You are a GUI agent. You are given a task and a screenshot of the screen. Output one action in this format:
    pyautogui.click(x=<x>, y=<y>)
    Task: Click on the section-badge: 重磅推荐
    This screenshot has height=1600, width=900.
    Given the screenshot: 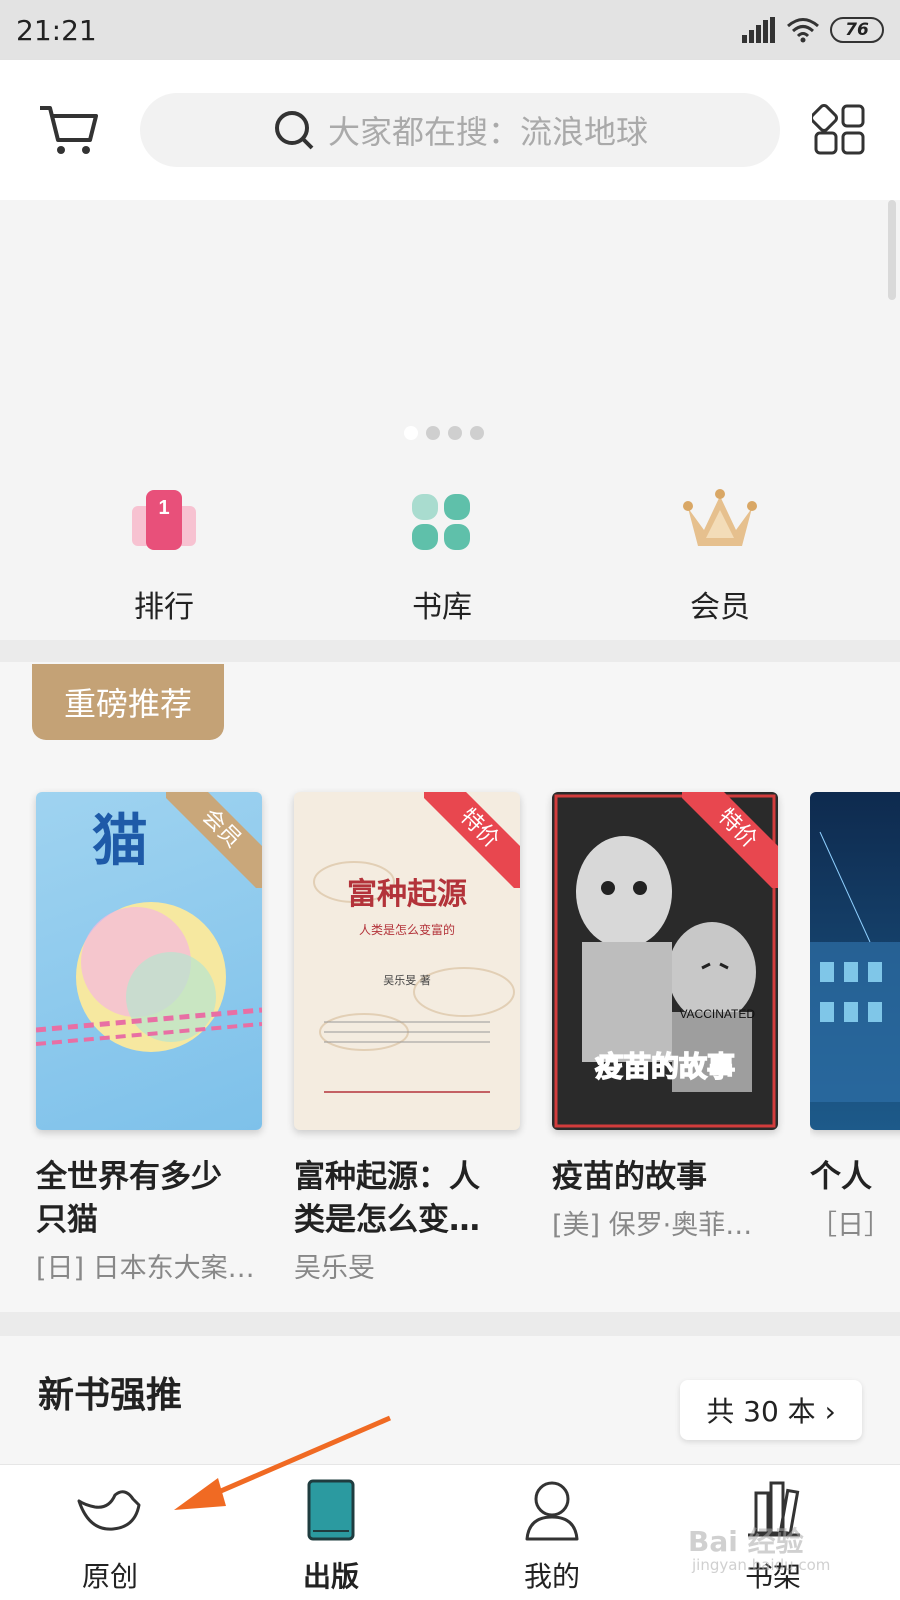 What is the action you would take?
    pyautogui.click(x=128, y=702)
    